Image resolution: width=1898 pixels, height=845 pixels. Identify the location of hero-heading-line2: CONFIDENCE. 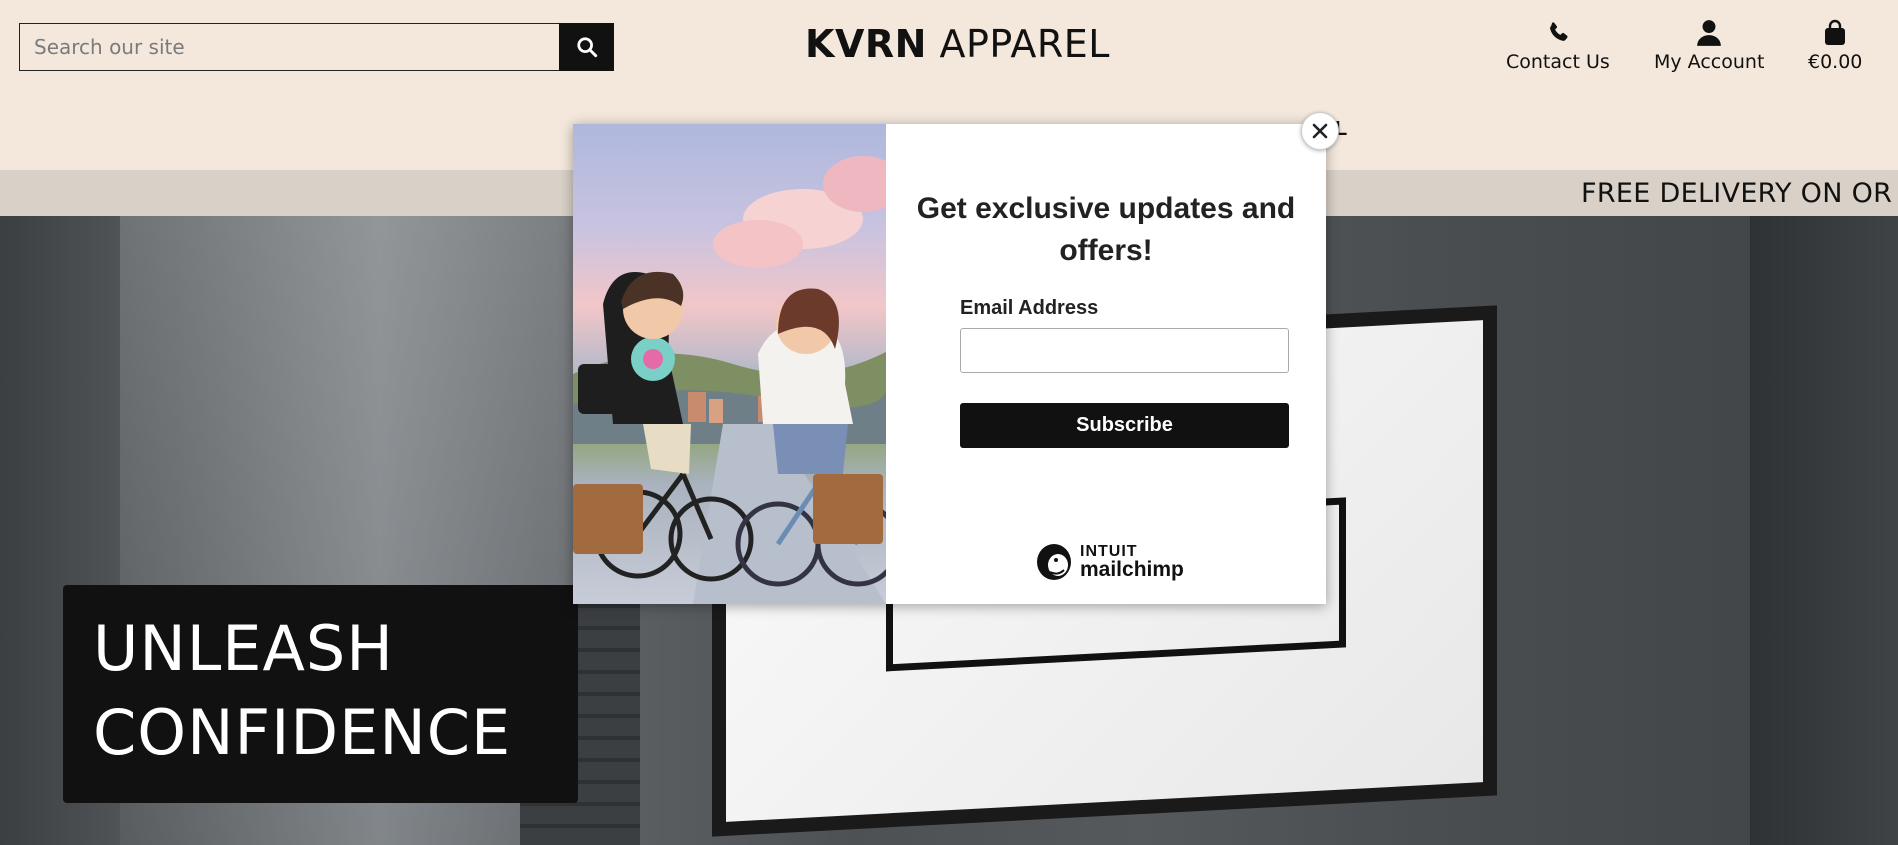
(302, 732).